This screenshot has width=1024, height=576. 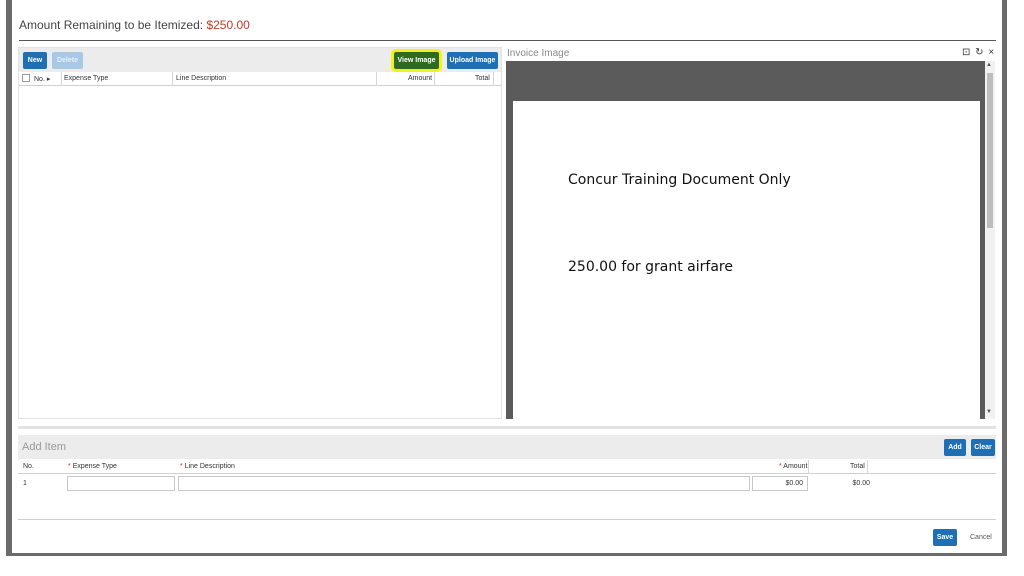 What do you see at coordinates (67, 60) in the screenshot?
I see `delete-button: Delete` at bounding box center [67, 60].